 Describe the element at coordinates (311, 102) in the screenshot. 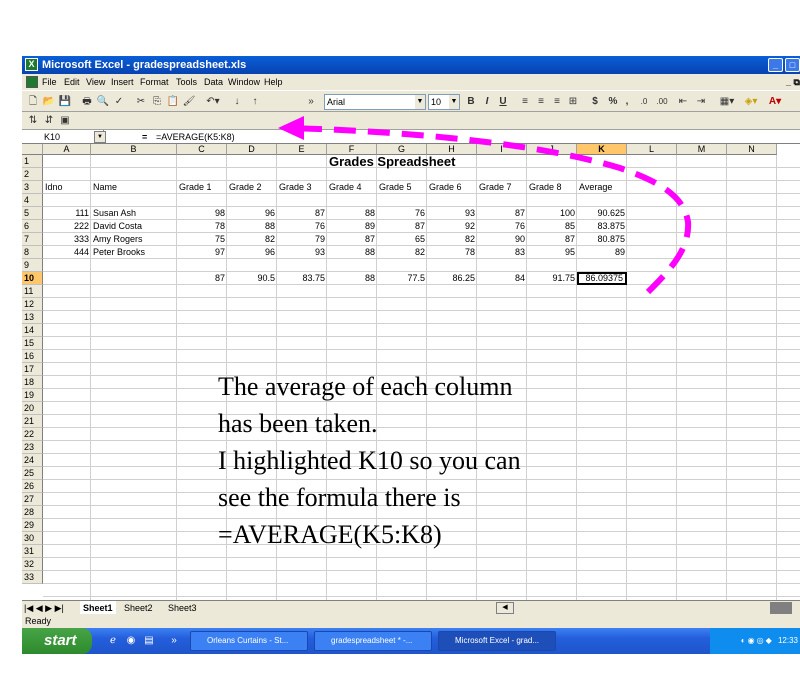

I see `toolbar-options-icon: »` at that location.